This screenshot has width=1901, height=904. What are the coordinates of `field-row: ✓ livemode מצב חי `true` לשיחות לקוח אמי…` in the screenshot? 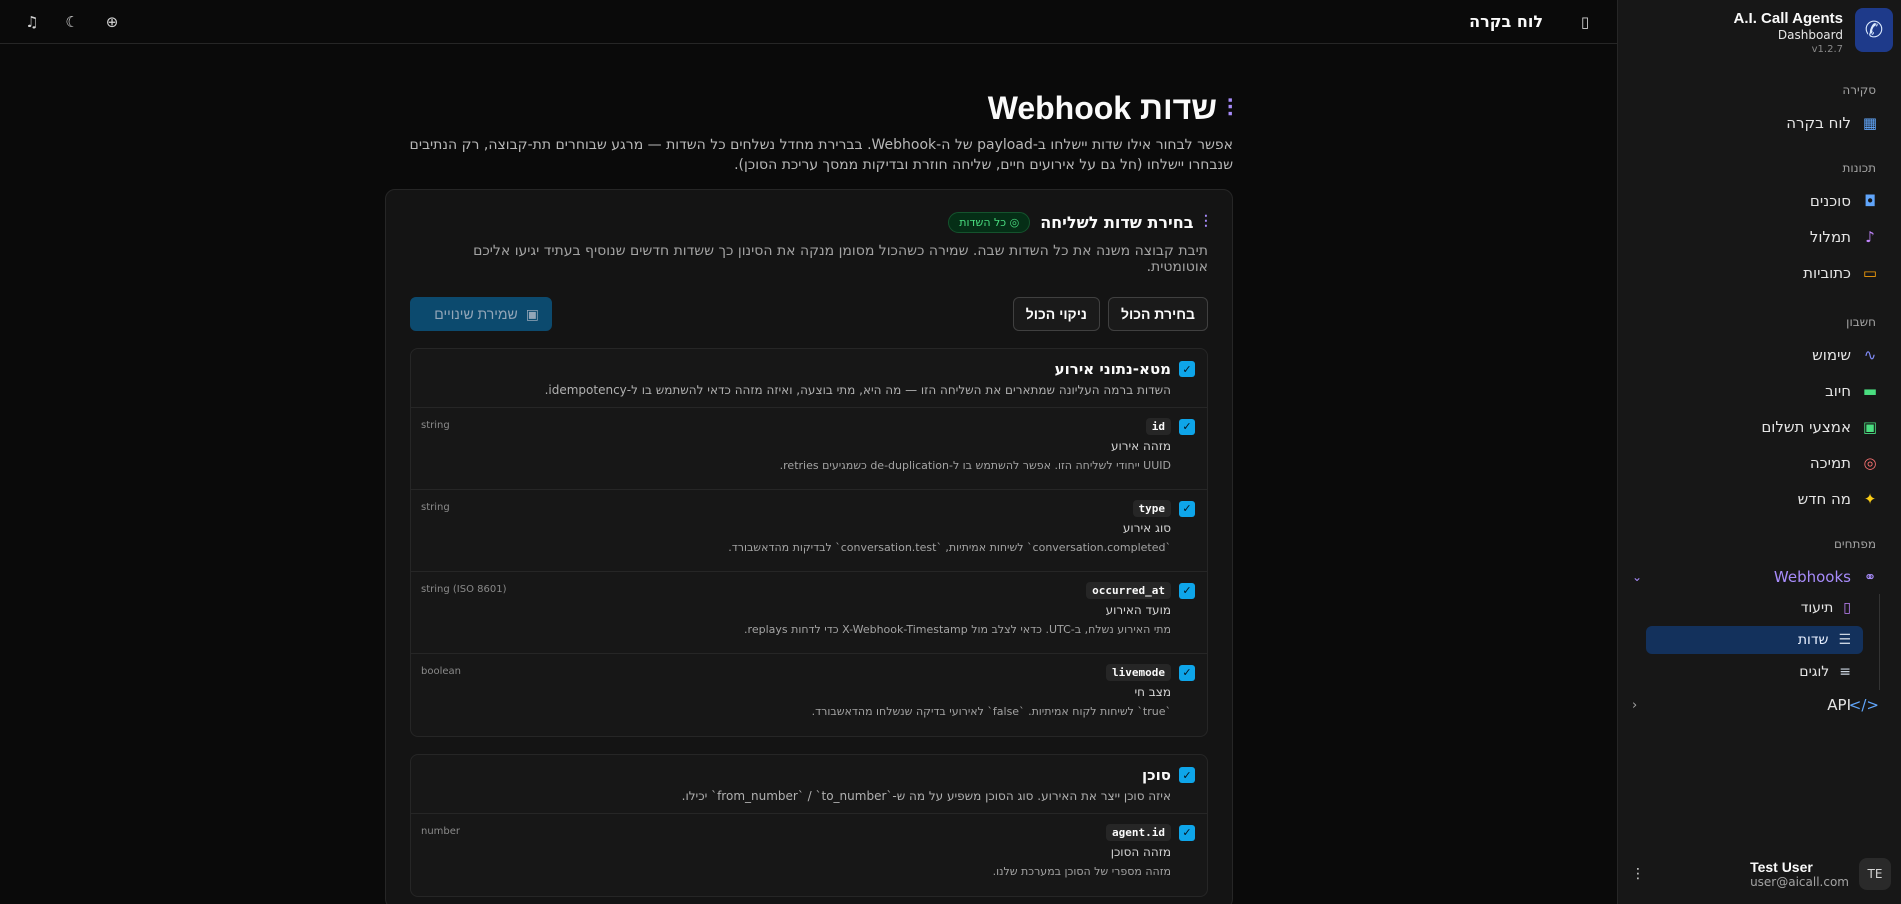 It's located at (809, 695).